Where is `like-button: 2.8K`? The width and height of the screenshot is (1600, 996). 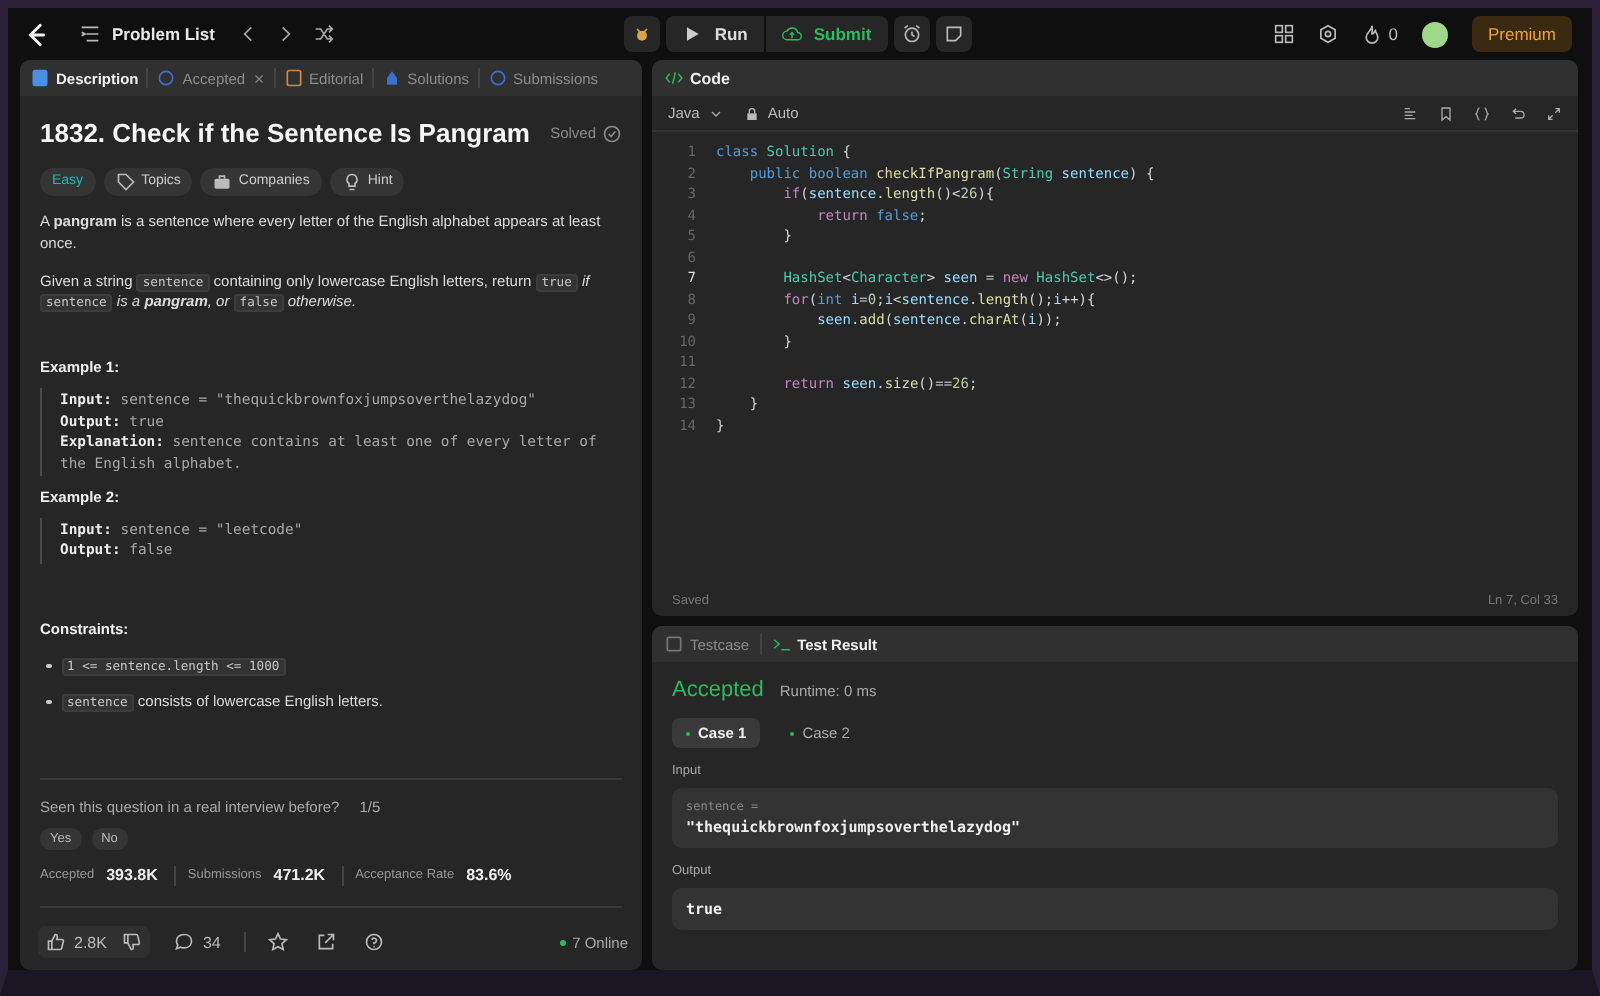
like-button: 2.8K is located at coordinates (76, 942).